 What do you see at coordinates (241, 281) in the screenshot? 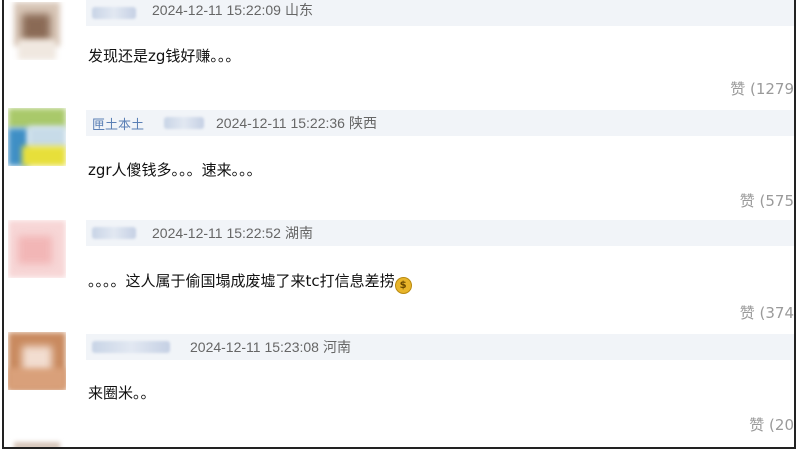
I see `comment-text-content: 。。。。这人属于偷国塌成废墟了来tc打信息差捞` at bounding box center [241, 281].